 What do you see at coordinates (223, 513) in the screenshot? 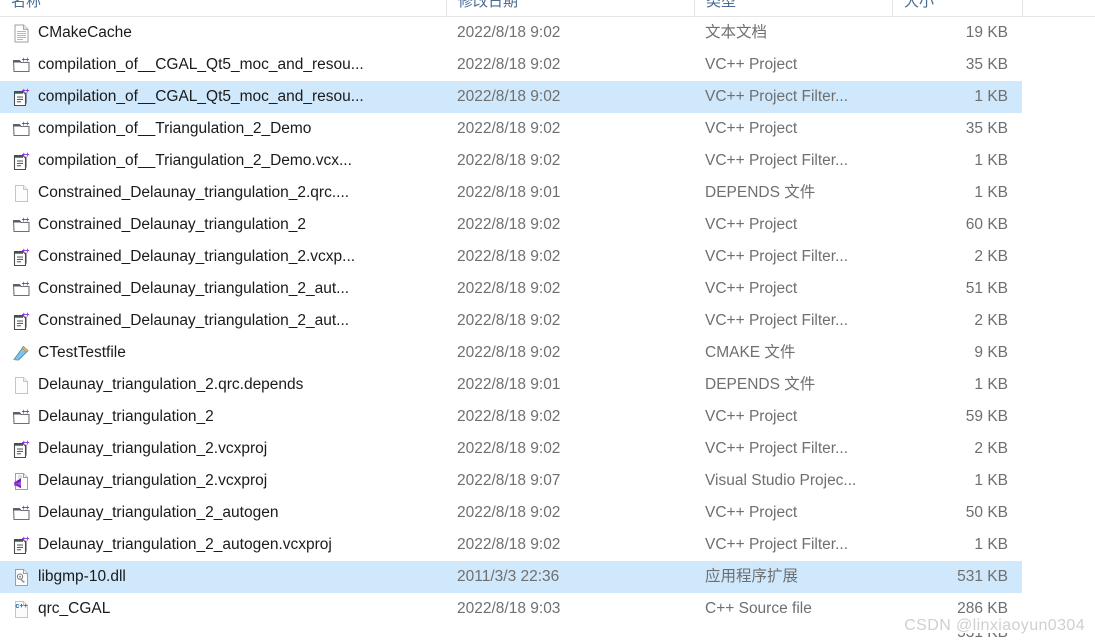
I see `file-name: Delaunay_triangulation_2_autogen` at bounding box center [223, 513].